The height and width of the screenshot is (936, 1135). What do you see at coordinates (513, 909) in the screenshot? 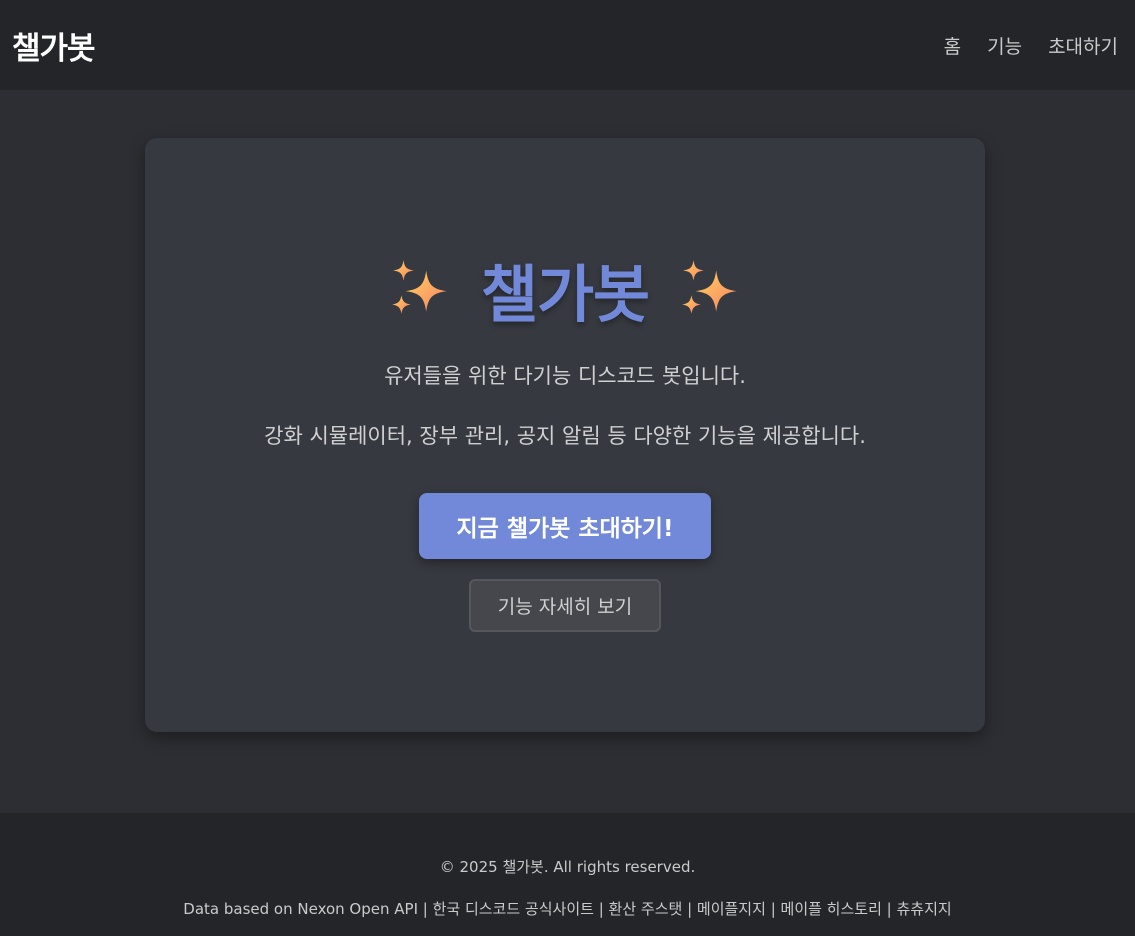
I see `footer-link-discord: 한국 디스코드 공식사이트` at bounding box center [513, 909].